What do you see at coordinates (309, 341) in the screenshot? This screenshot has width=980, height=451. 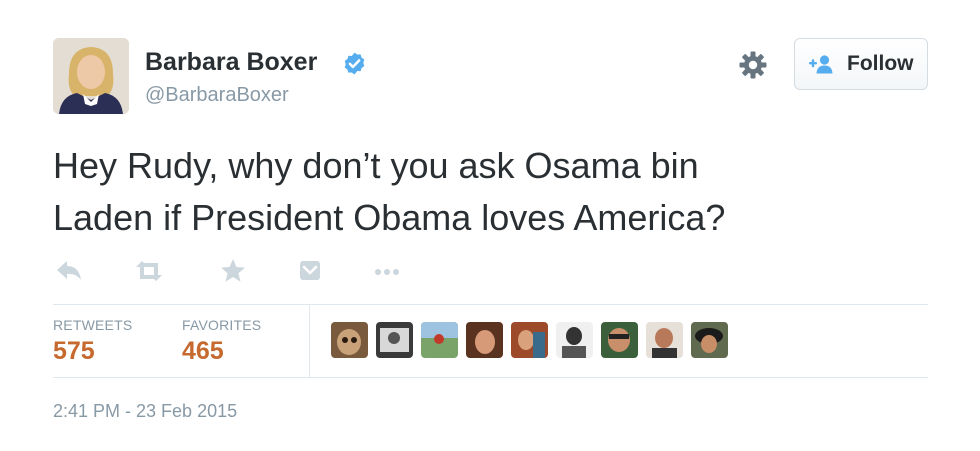 I see `stats-separator` at bounding box center [309, 341].